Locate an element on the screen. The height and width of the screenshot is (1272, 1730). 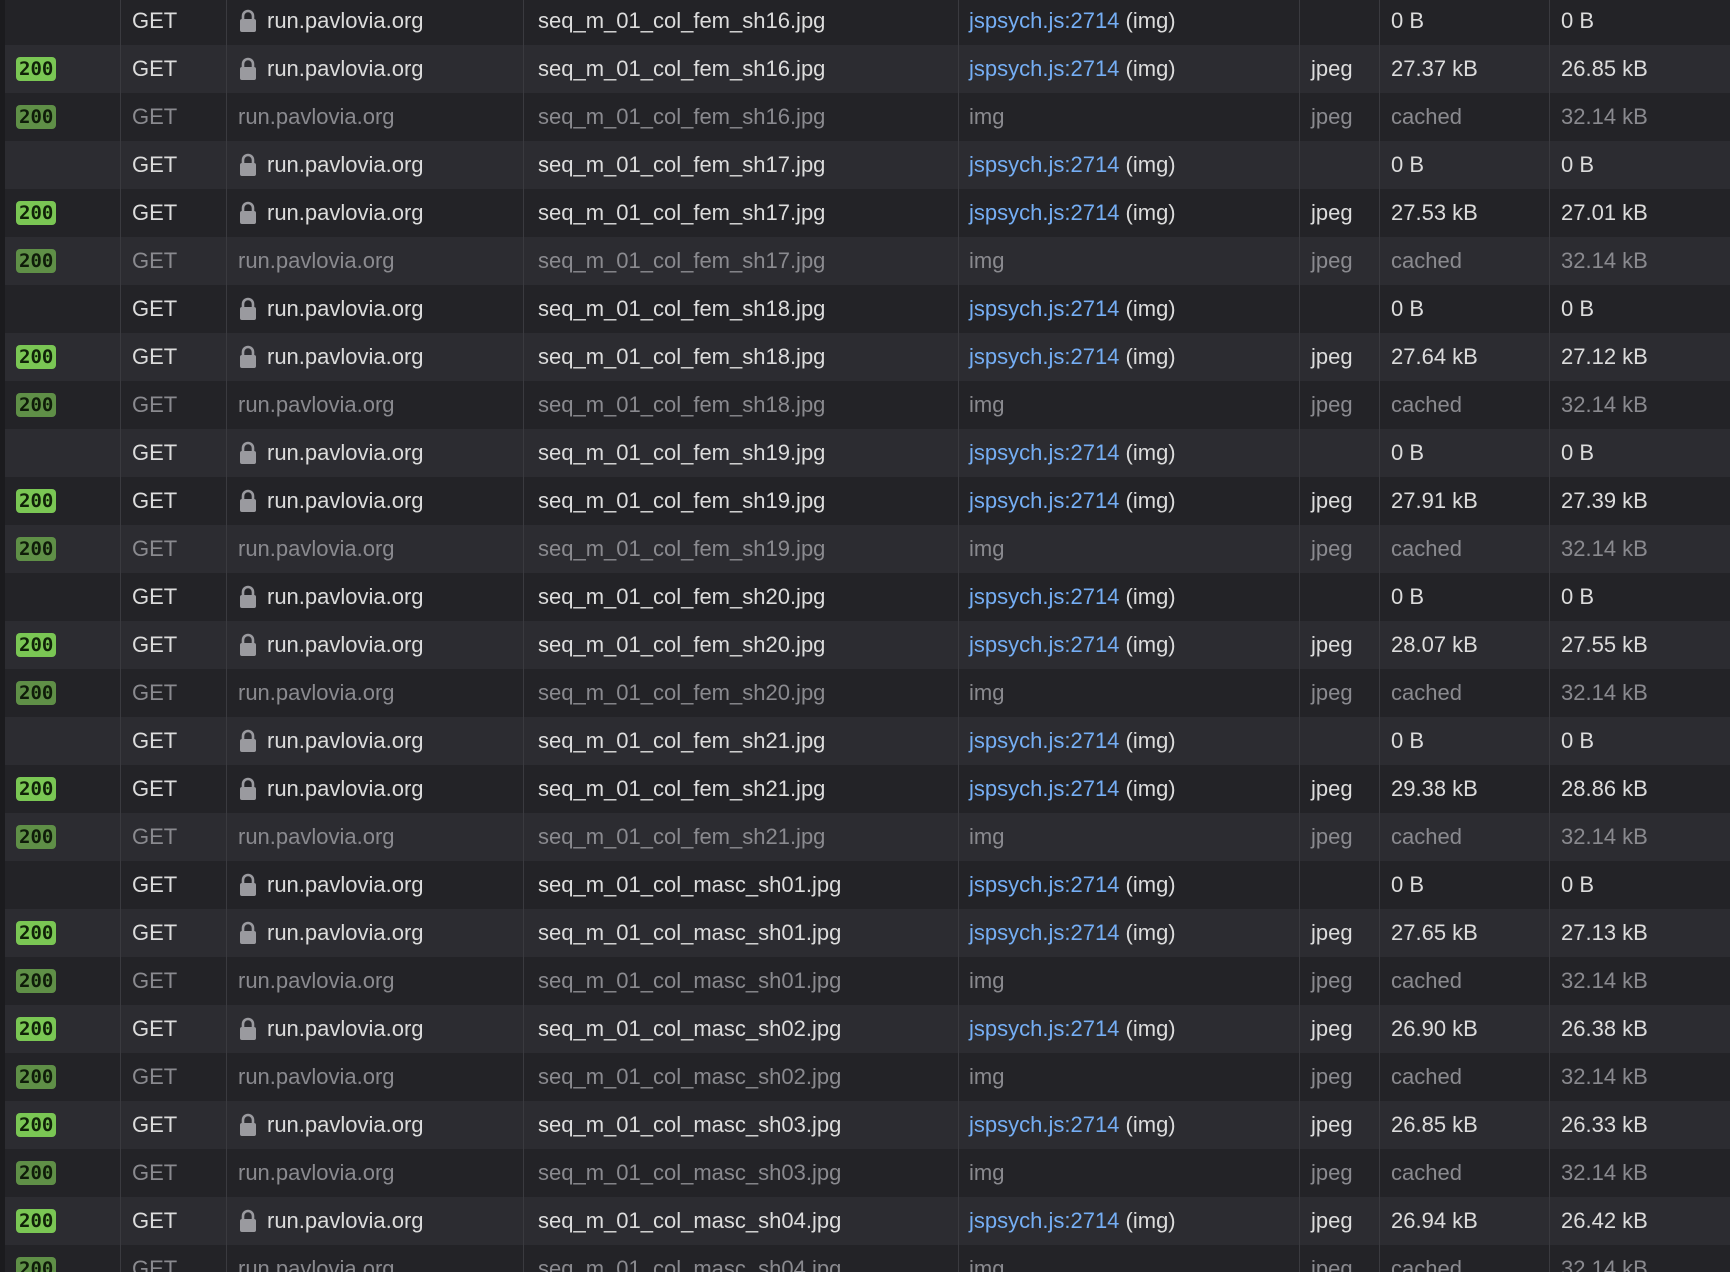
initiator-cell: img is located at coordinates (1129, 1173).